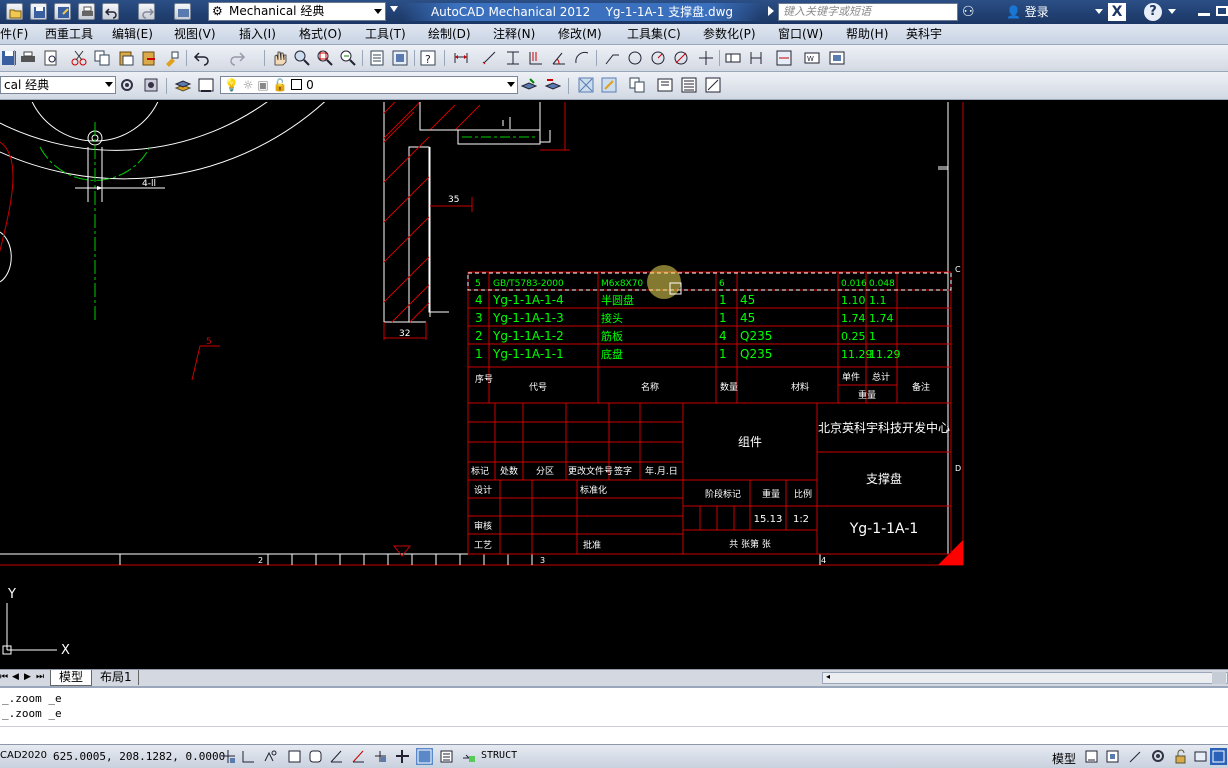  Describe the element at coordinates (828, 676) in the screenshot. I see `scroll-left-icon: ◂` at that location.